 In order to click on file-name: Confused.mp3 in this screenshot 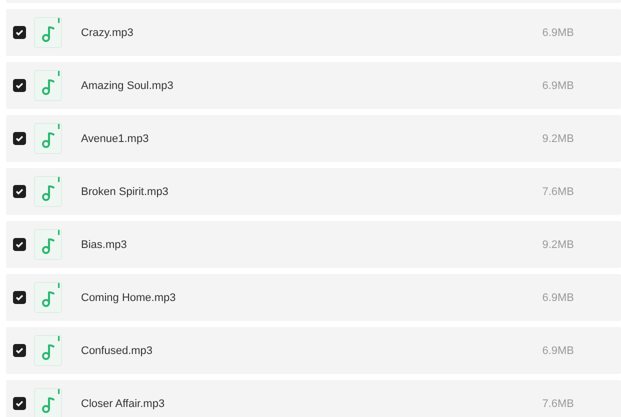, I will do `click(117, 350)`.